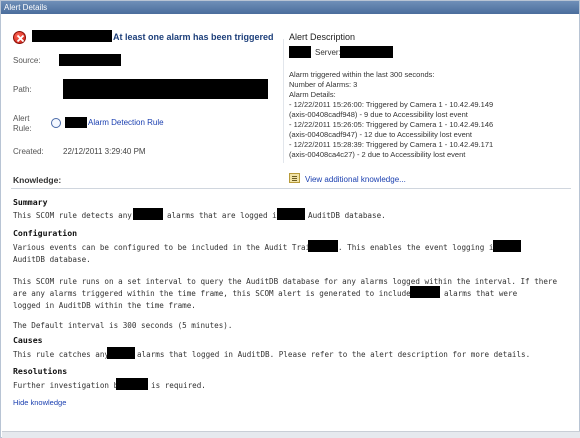 Image resolution: width=580 pixels, height=438 pixels. I want to click on redacted-causes, so click(121, 353).